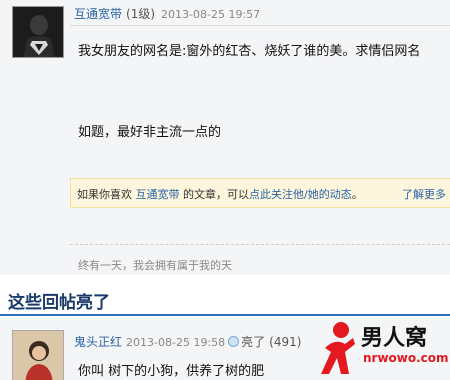 The height and width of the screenshot is (380, 450). I want to click on reply-avatar, so click(38, 355).